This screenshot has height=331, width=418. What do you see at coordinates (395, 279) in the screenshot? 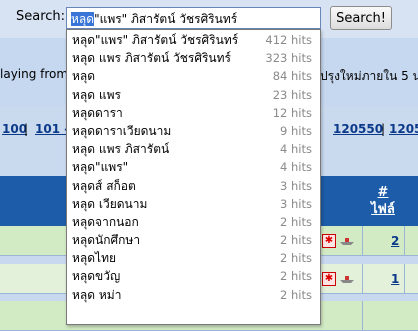
I see `file-count-link: 1` at bounding box center [395, 279].